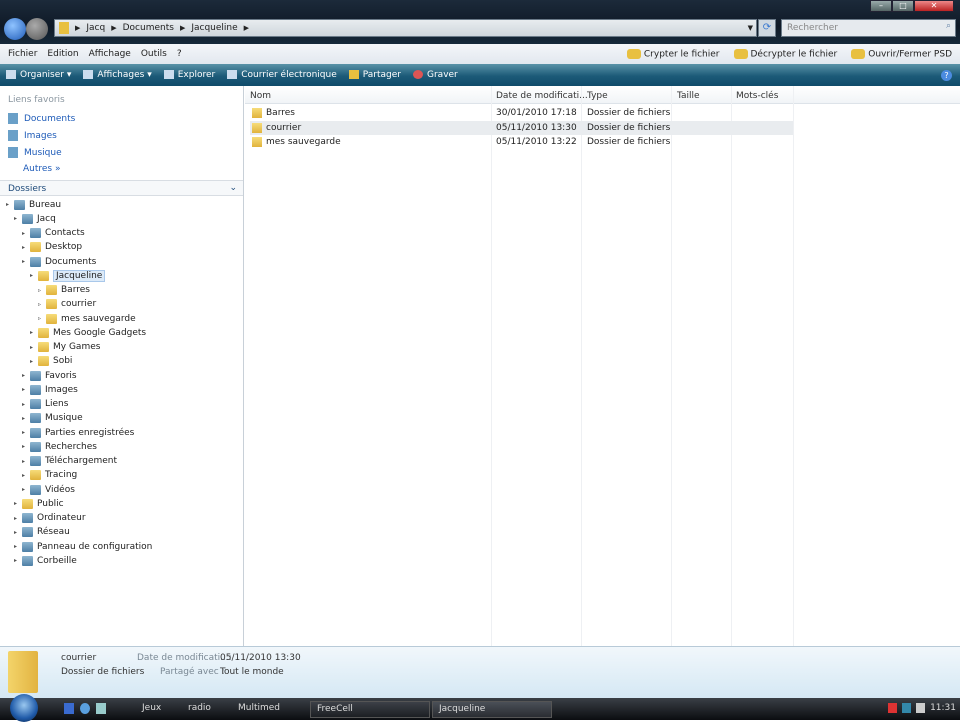 The width and height of the screenshot is (960, 722). What do you see at coordinates (688, 96) in the screenshot?
I see `column-size: Taille` at bounding box center [688, 96].